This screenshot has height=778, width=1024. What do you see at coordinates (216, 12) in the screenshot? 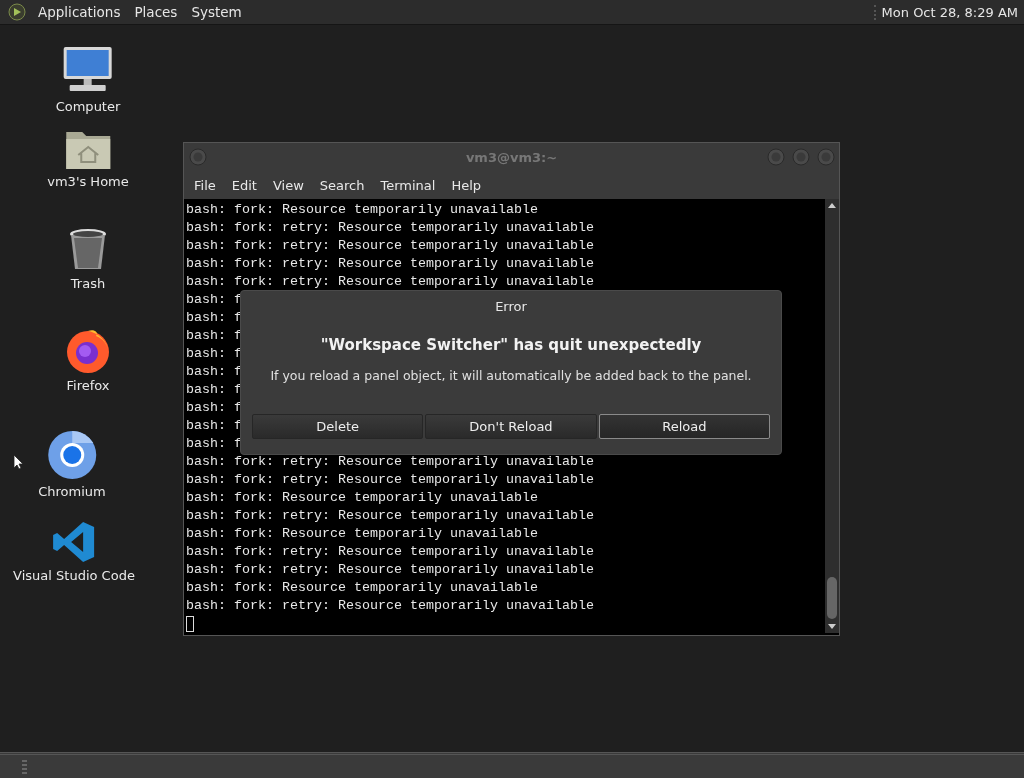
I see `panel-menu: System` at bounding box center [216, 12].